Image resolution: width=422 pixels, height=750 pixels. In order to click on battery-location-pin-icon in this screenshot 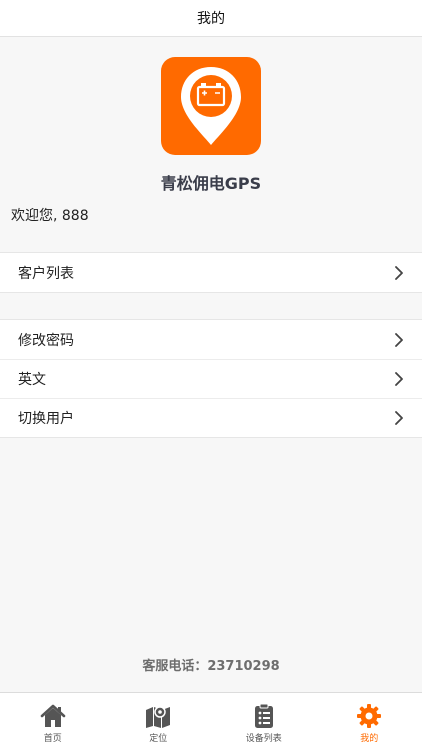, I will do `click(211, 106)`.